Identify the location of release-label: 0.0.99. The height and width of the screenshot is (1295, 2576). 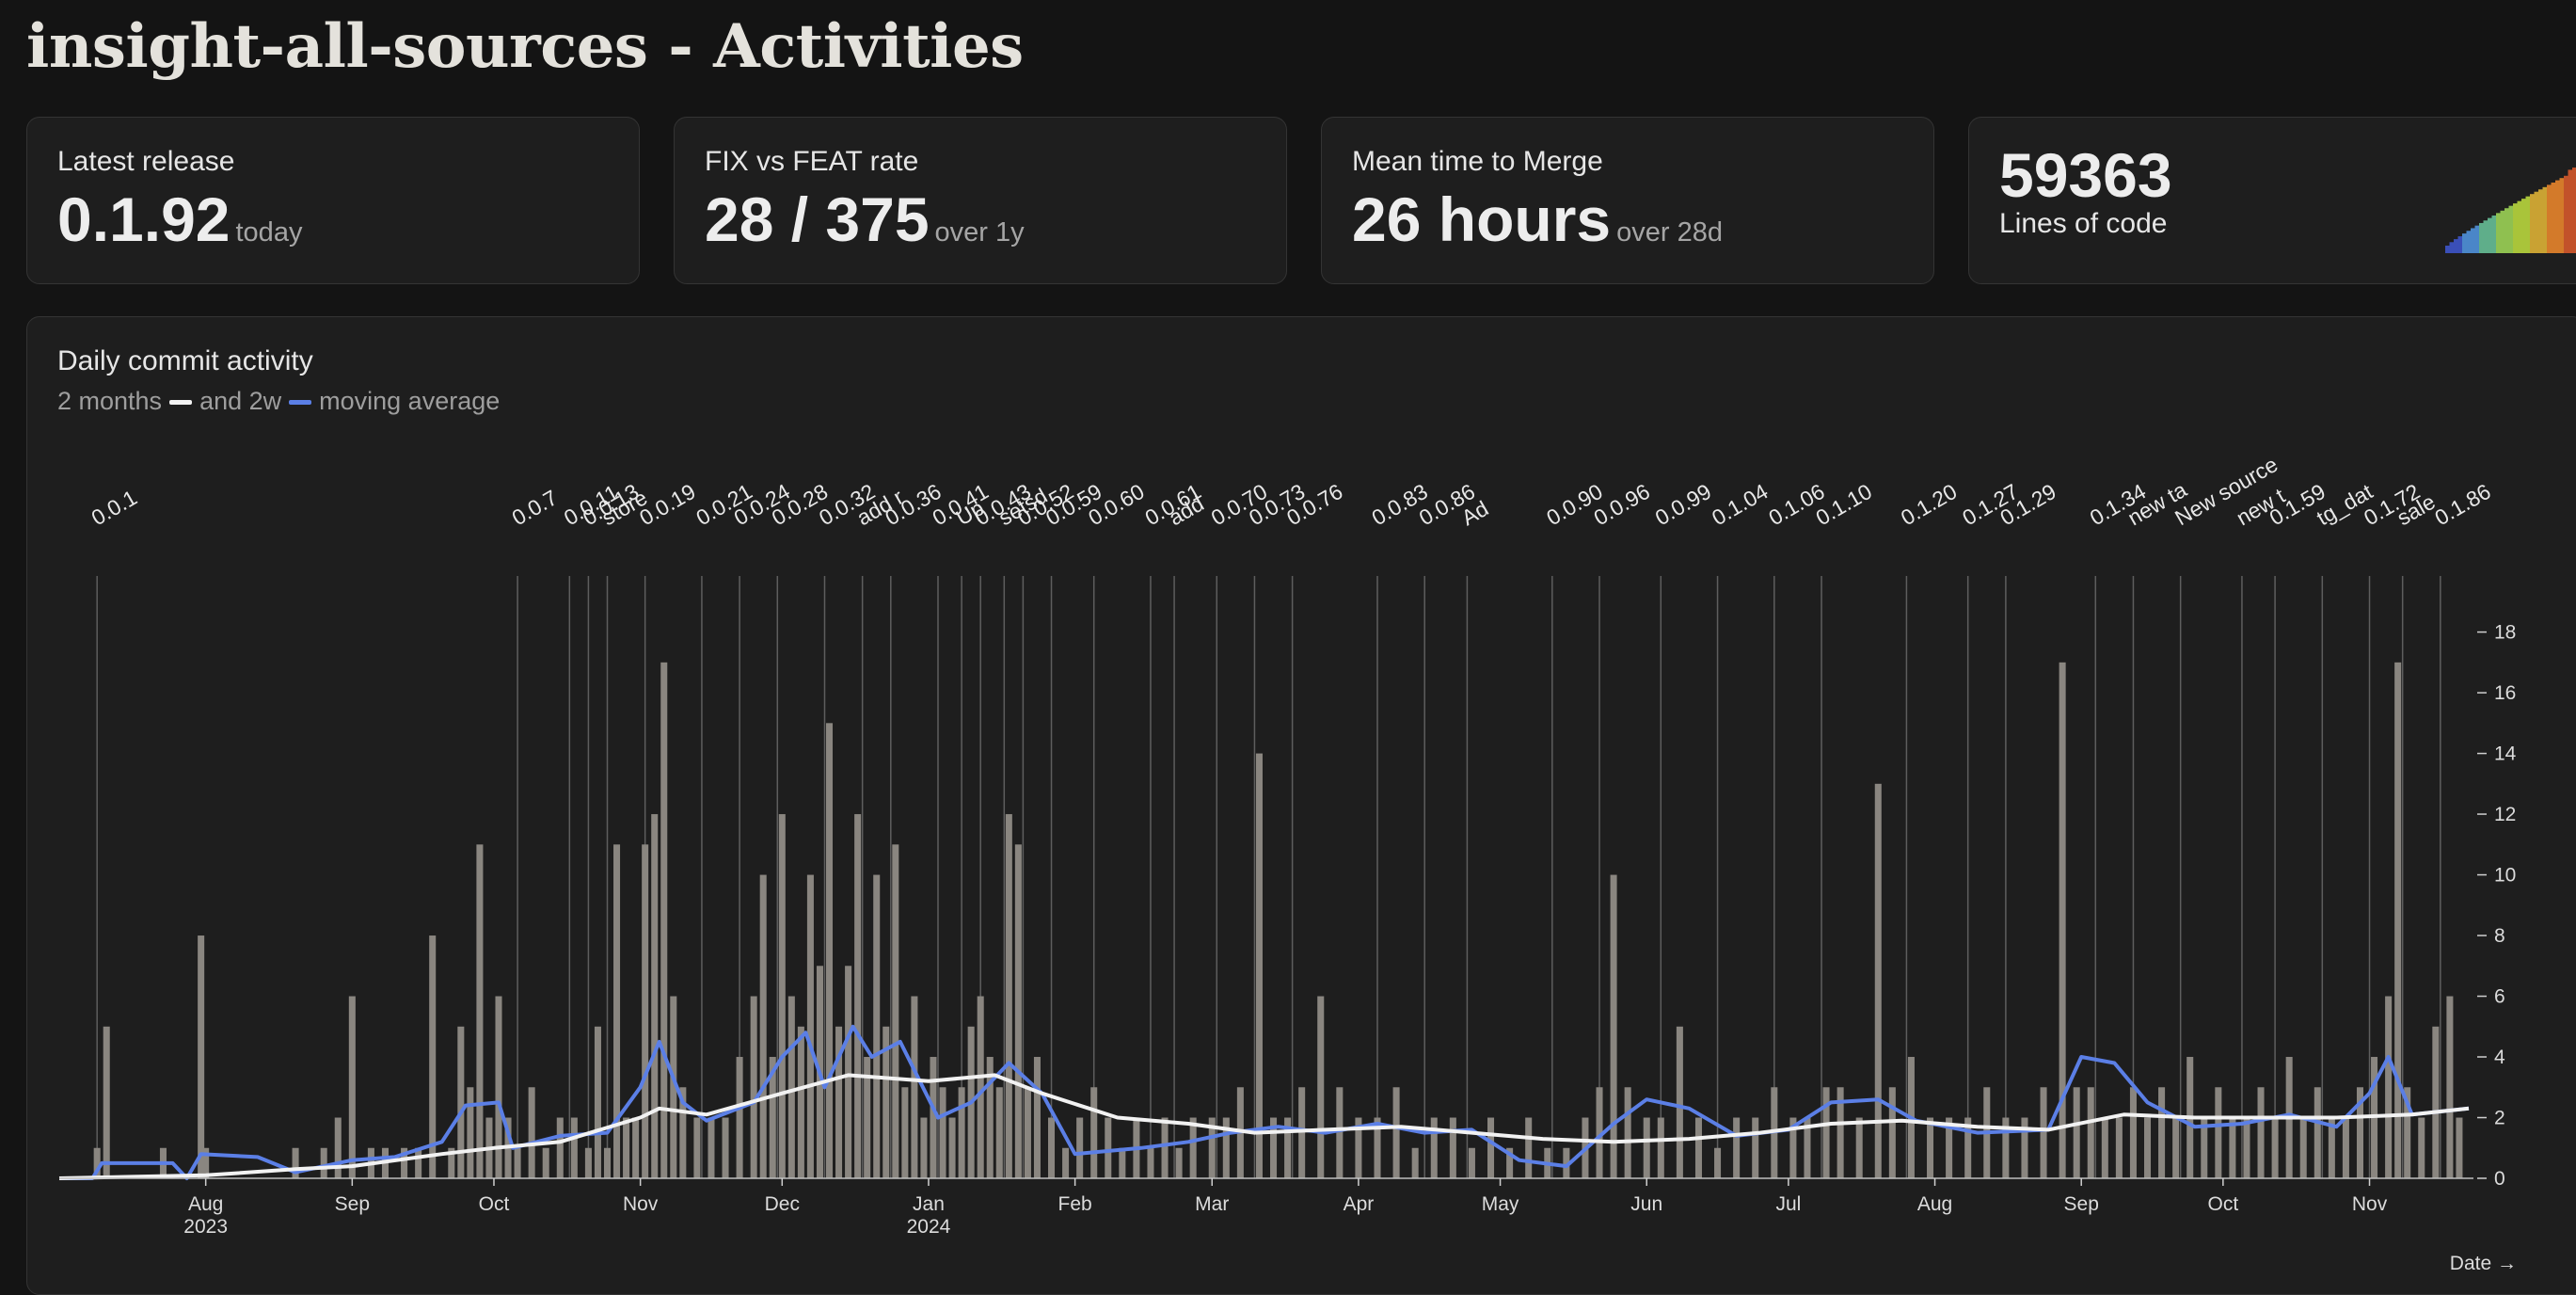
(1683, 504).